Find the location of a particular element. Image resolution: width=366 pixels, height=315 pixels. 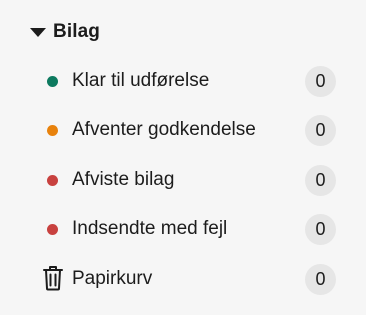

nav-item-papirkurv: Papirkurv 0 is located at coordinates (183, 279).